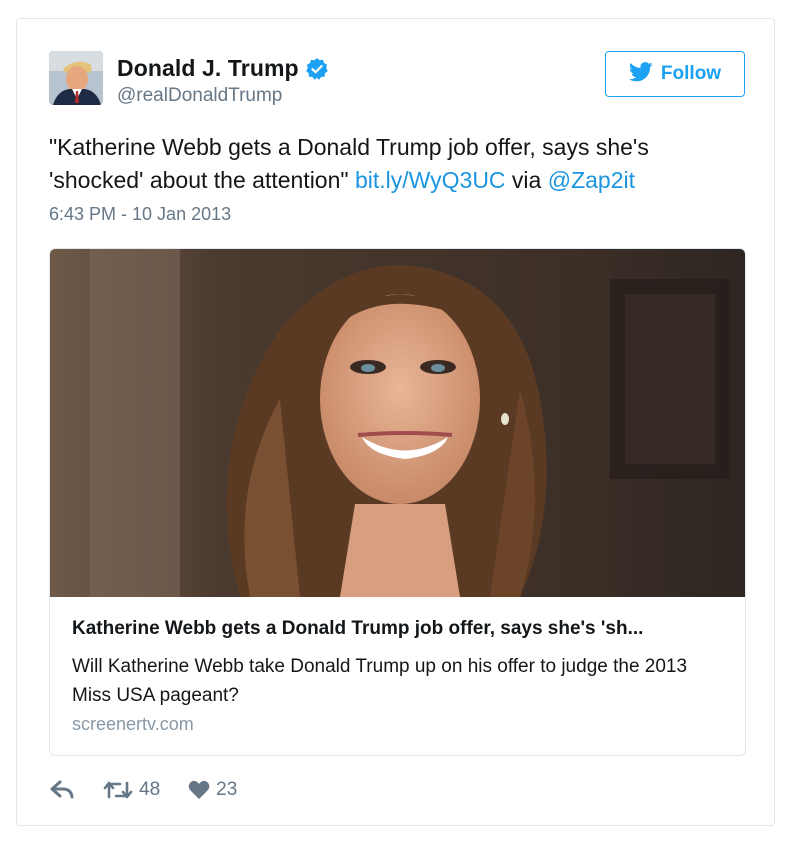 The width and height of the screenshot is (799, 848). Describe the element at coordinates (526, 180) in the screenshot. I see `via-text: via` at that location.